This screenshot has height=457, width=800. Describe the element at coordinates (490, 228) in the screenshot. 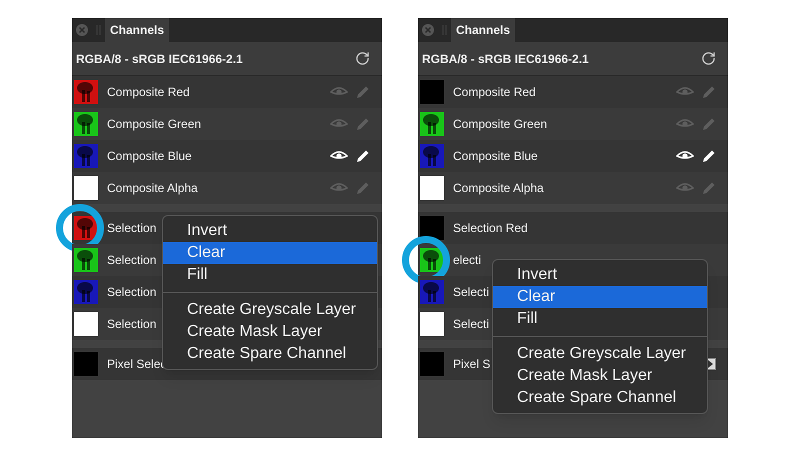

I see `channel-name: Selection Red` at that location.